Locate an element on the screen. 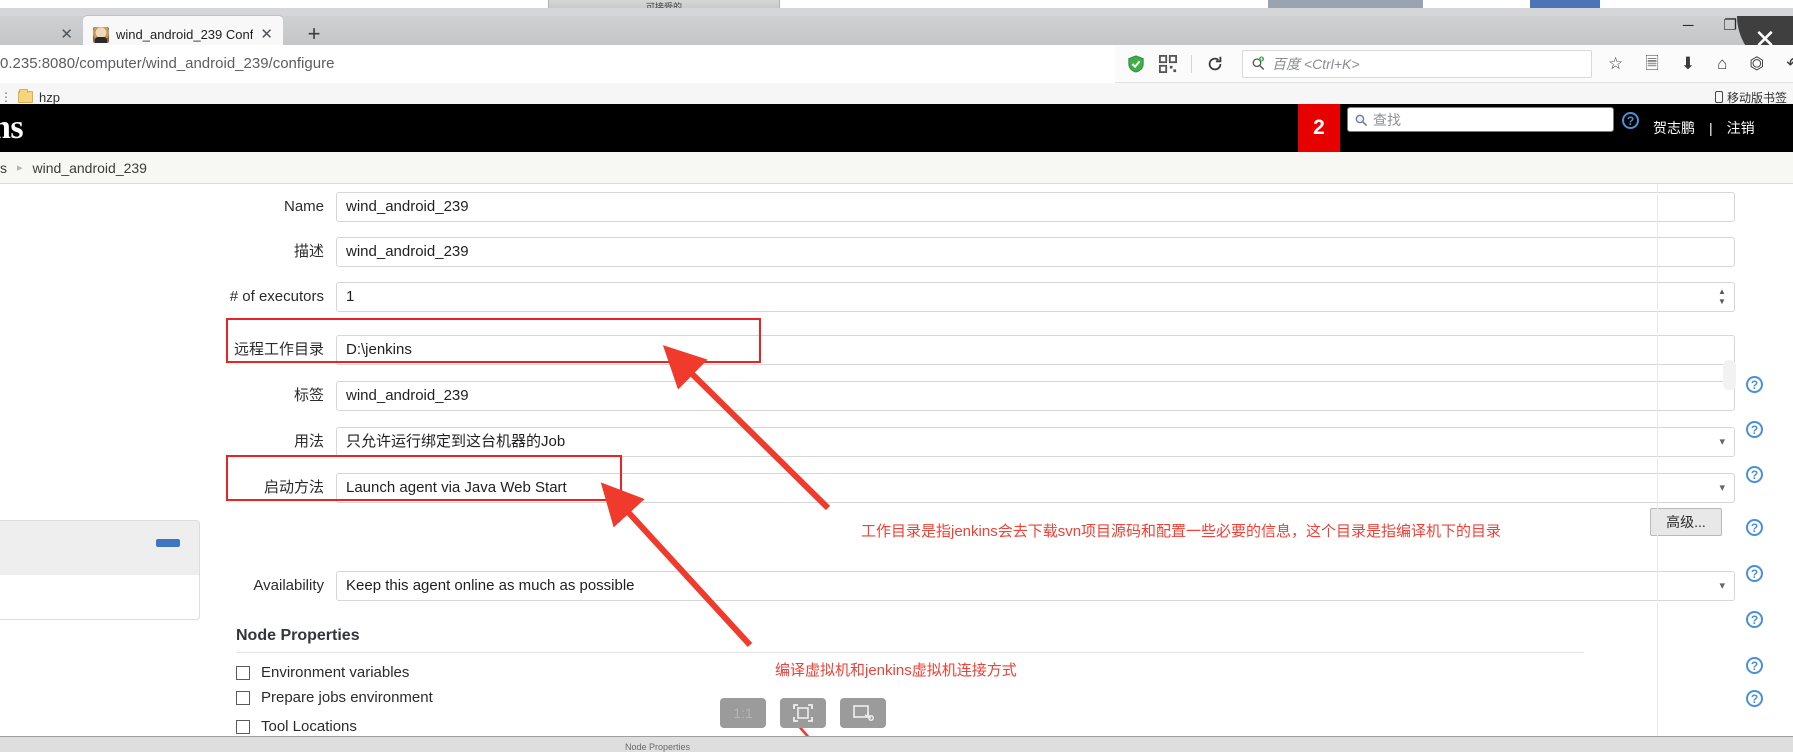 Image resolution: width=1793 pixels, height=752 pixels. checkbox-environment-variables: Environment variables is located at coordinates (322, 672).